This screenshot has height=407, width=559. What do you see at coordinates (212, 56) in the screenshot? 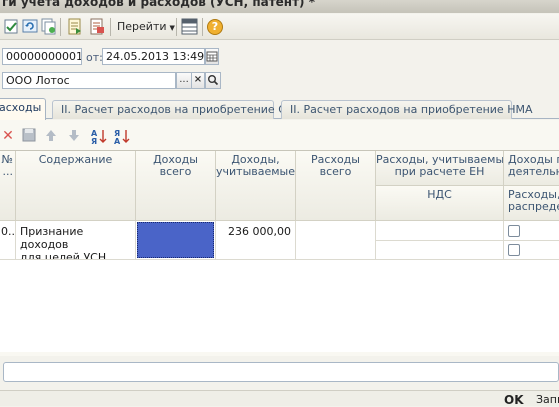
I see `calendar-icon` at bounding box center [212, 56].